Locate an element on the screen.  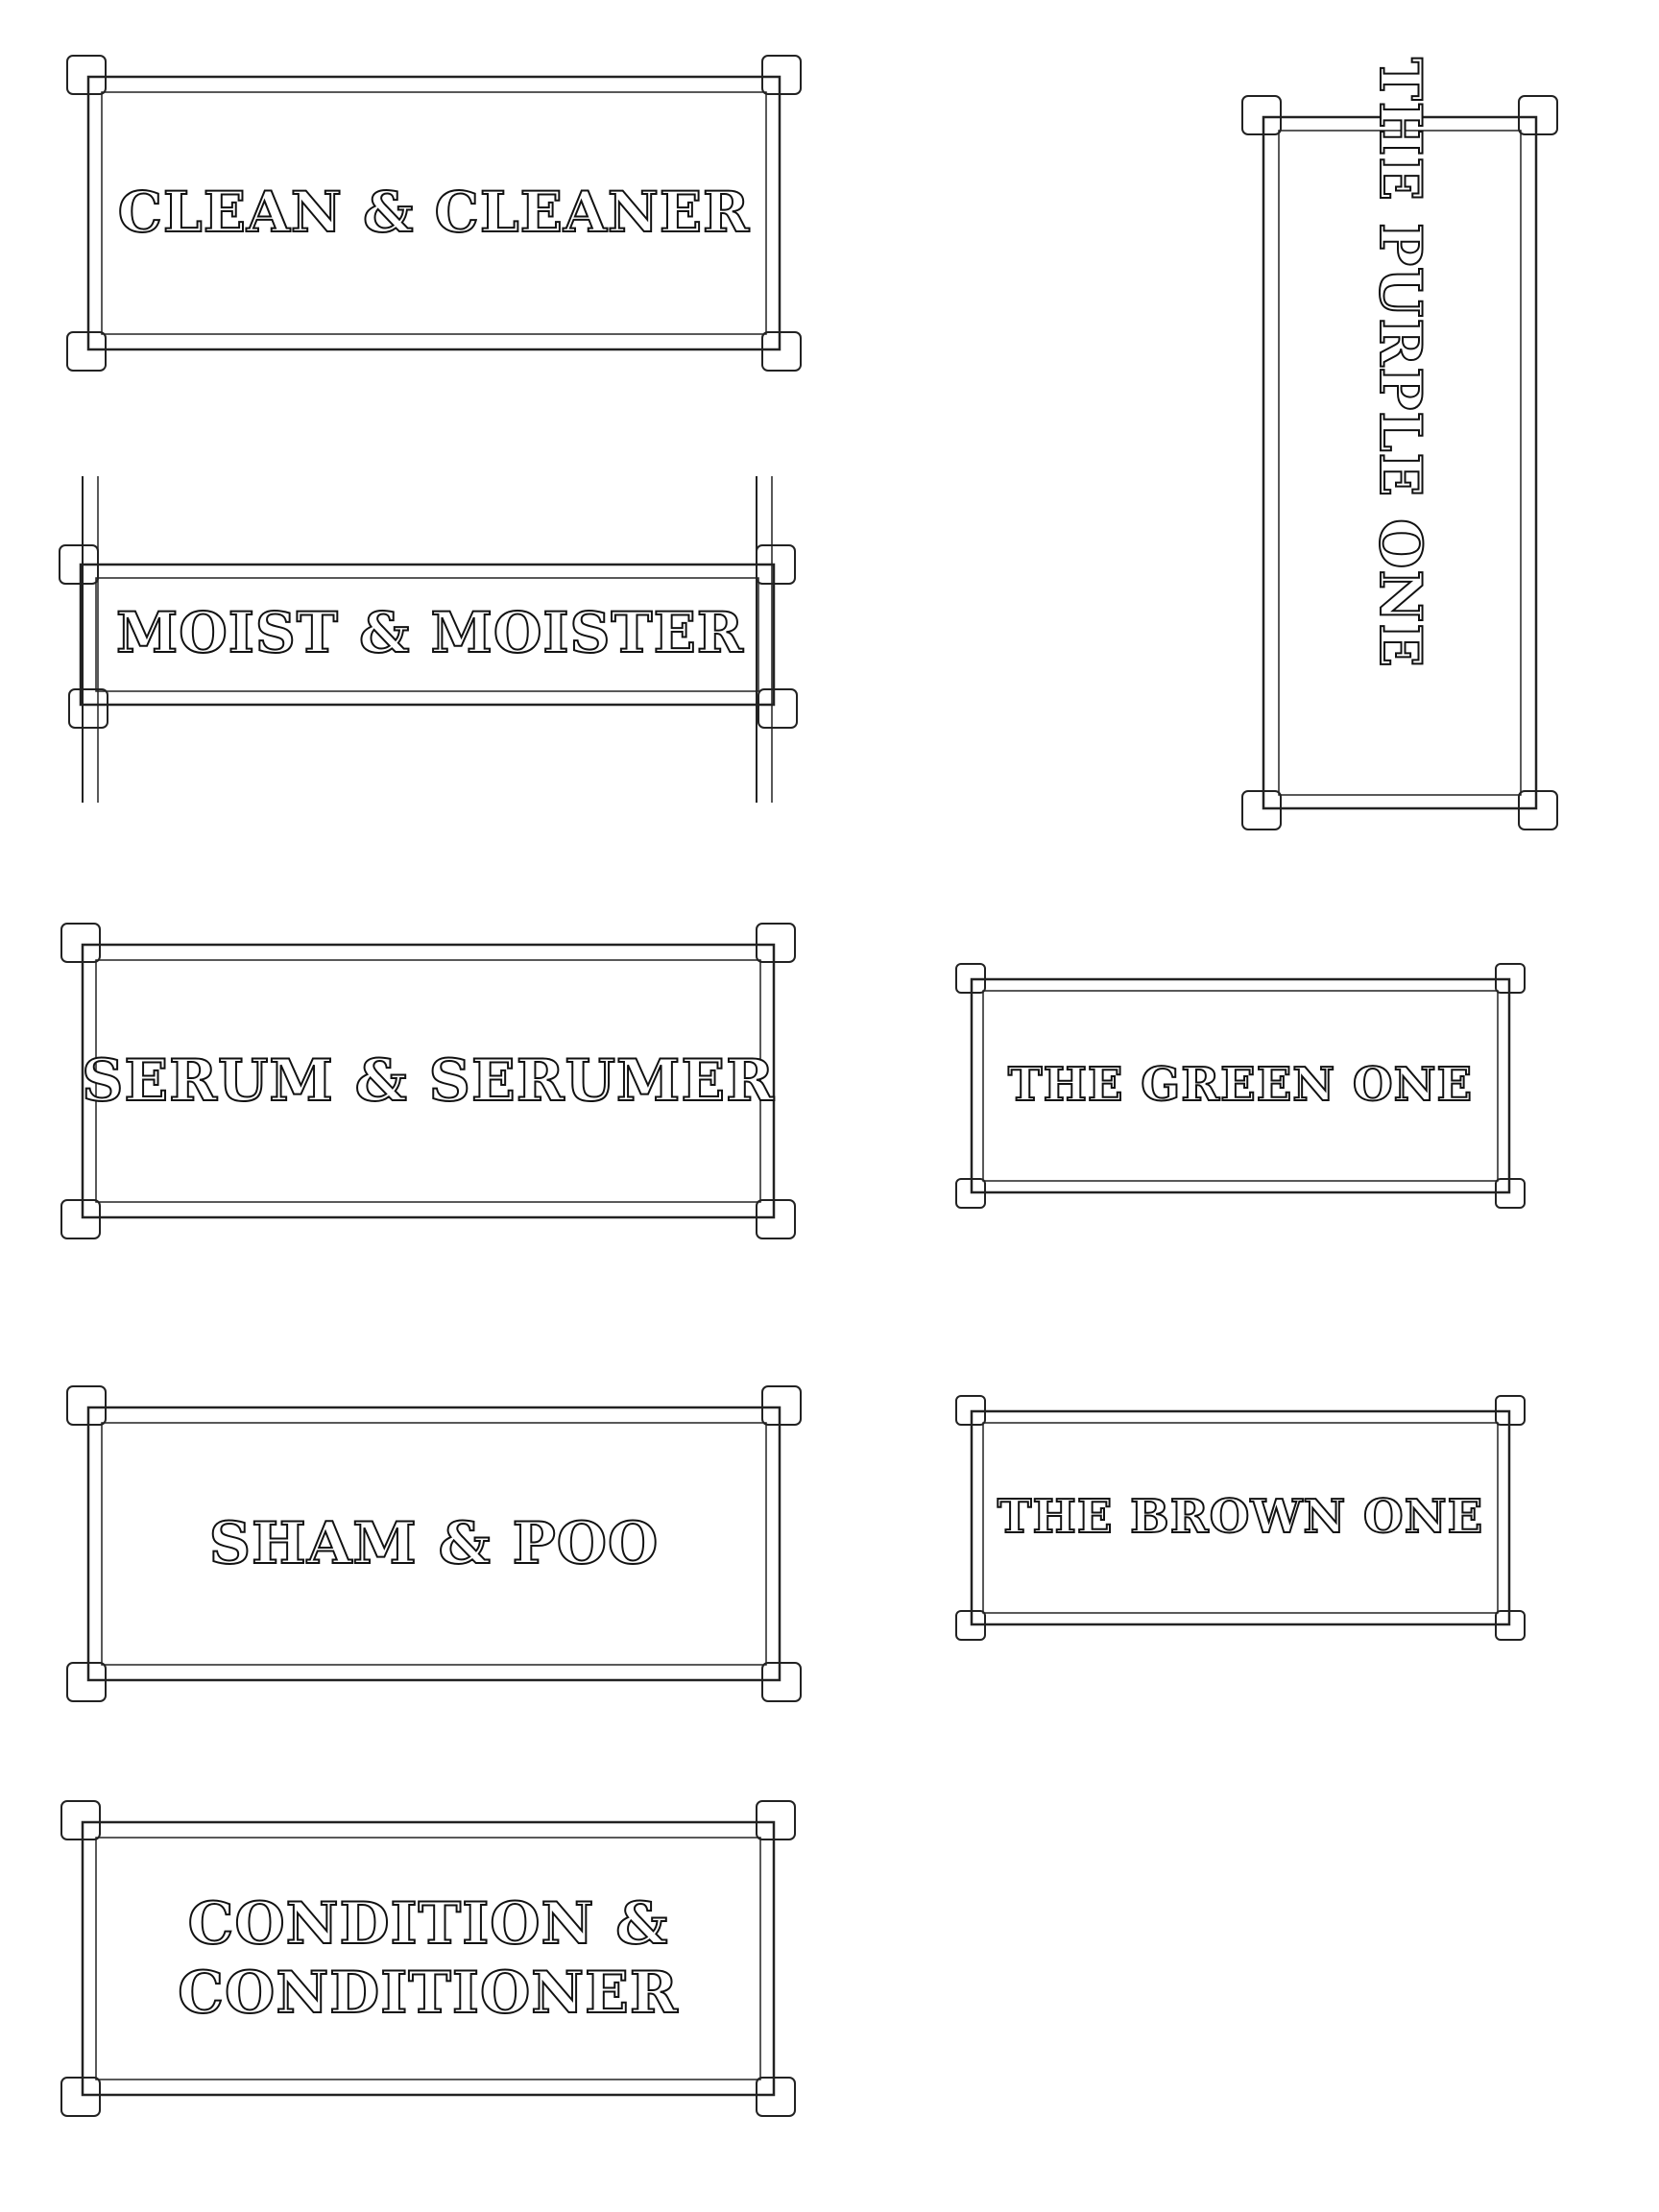
label-text: SHAM & POO is located at coordinates (434, 1543).